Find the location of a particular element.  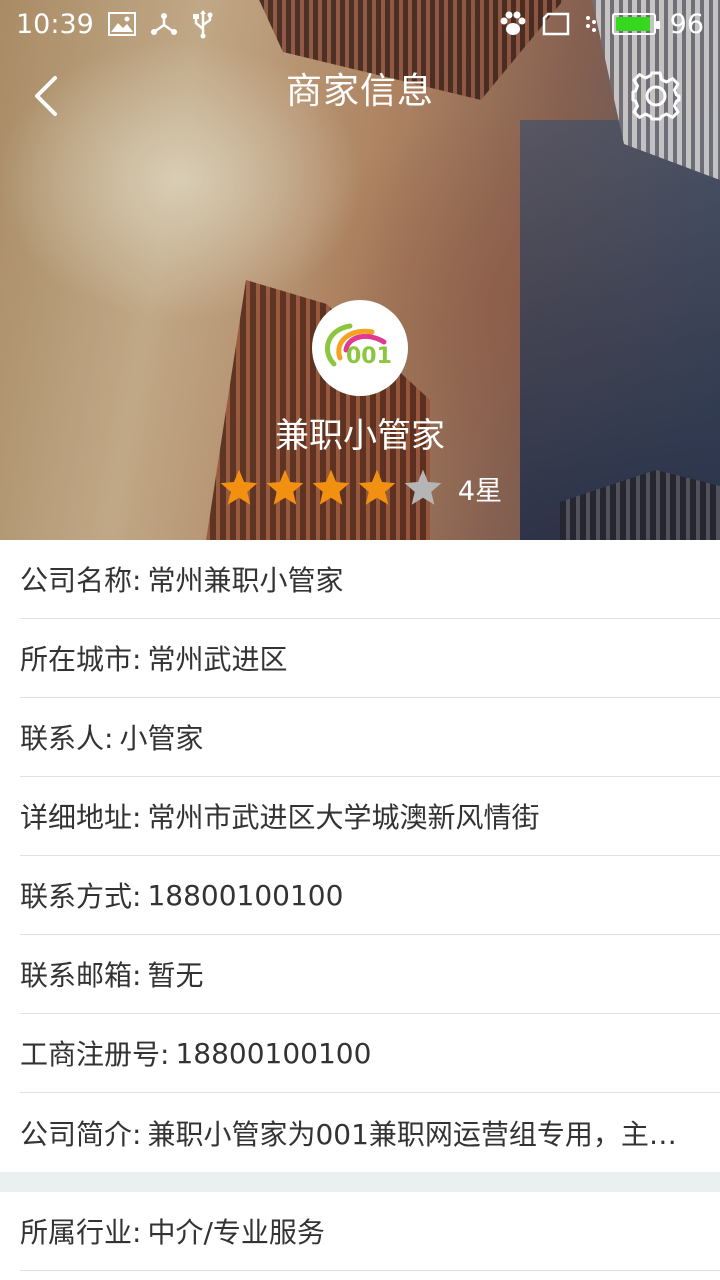

info-row-phone: 联系方式: 18800100100 is located at coordinates (370, 895).